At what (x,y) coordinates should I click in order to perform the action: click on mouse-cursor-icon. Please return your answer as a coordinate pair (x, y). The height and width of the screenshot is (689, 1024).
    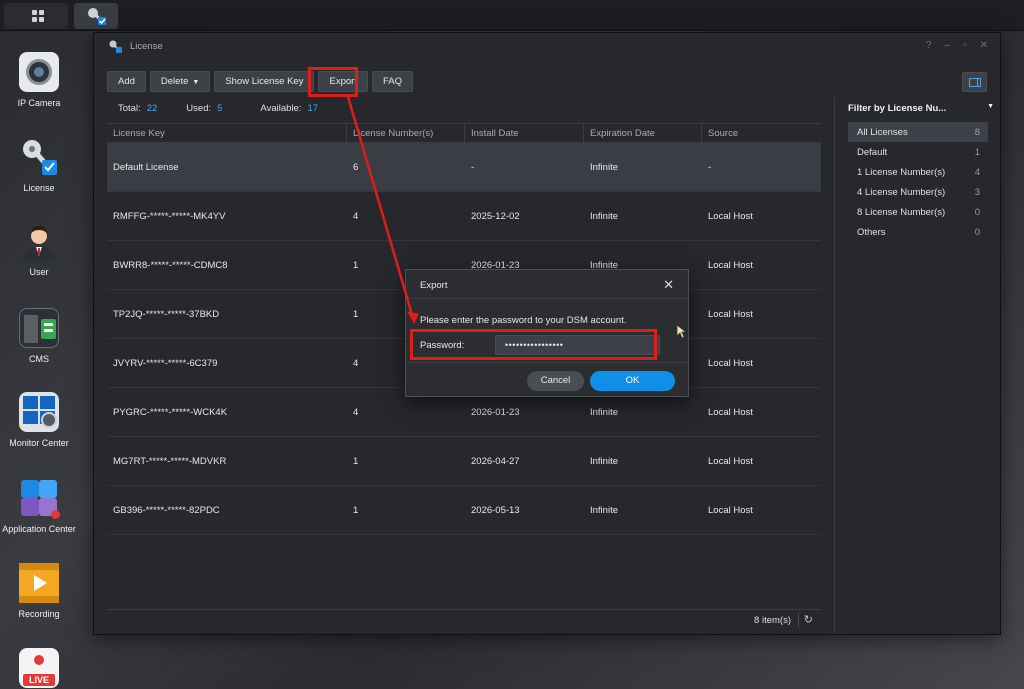
    Looking at the image, I should click on (682, 331).